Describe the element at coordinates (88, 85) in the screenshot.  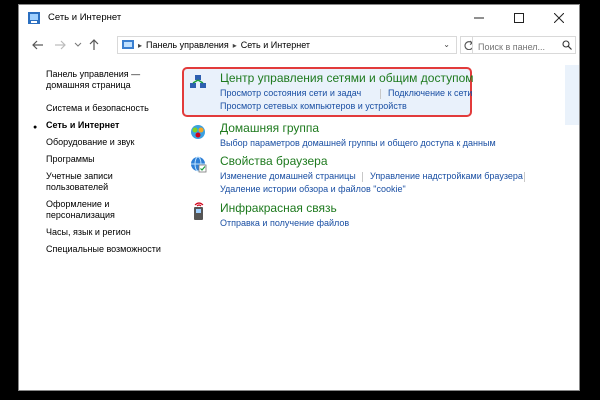
I see `sidebar-item-control-panel-home-line2: домашняя страница` at that location.